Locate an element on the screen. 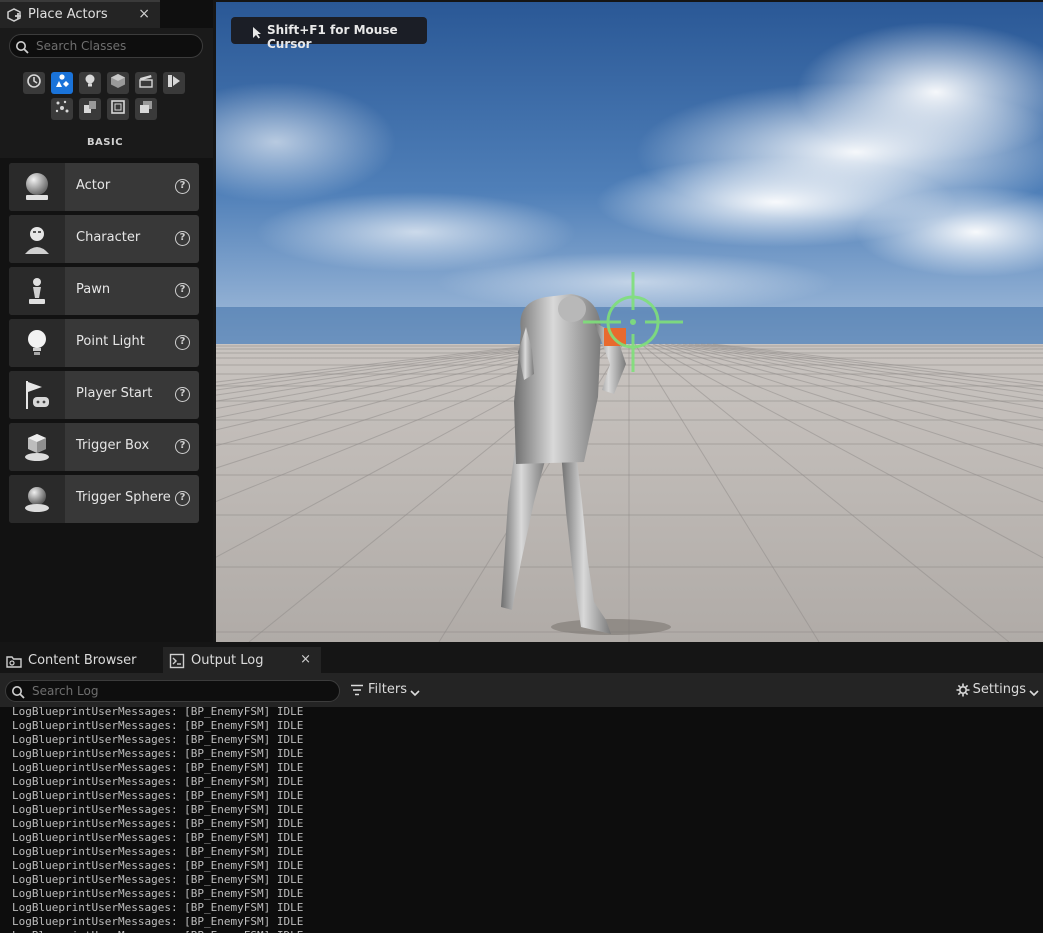 The height and width of the screenshot is (933, 1043). tab-output-log: Output Log × is located at coordinates (242, 660).